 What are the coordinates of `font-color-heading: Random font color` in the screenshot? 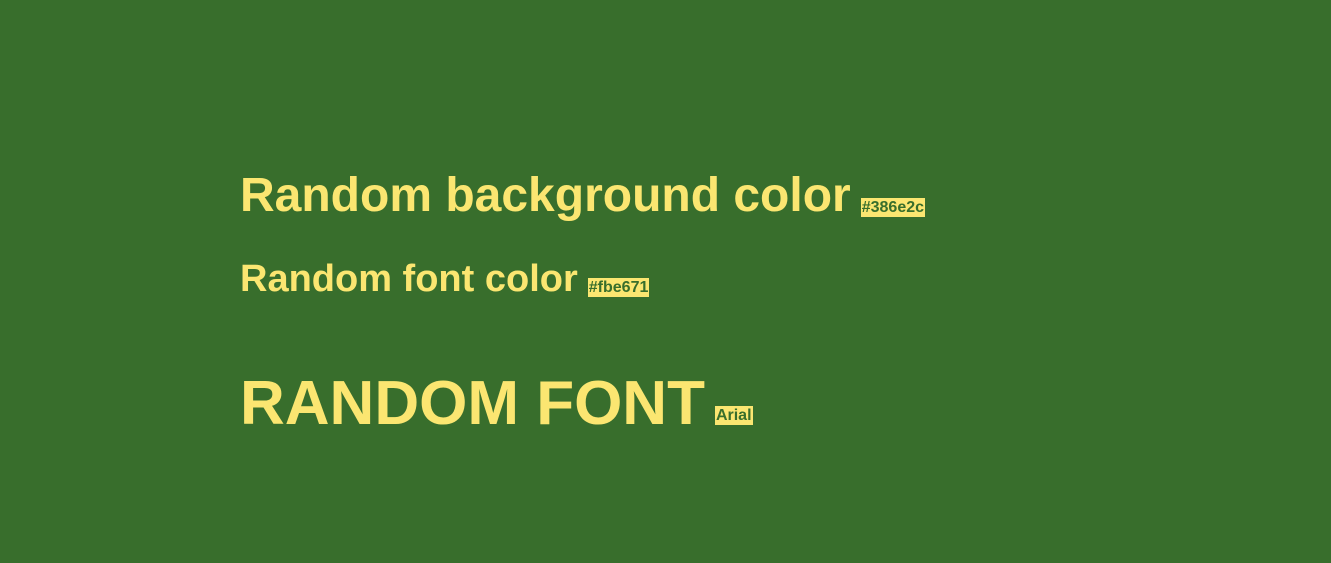 It's located at (409, 279).